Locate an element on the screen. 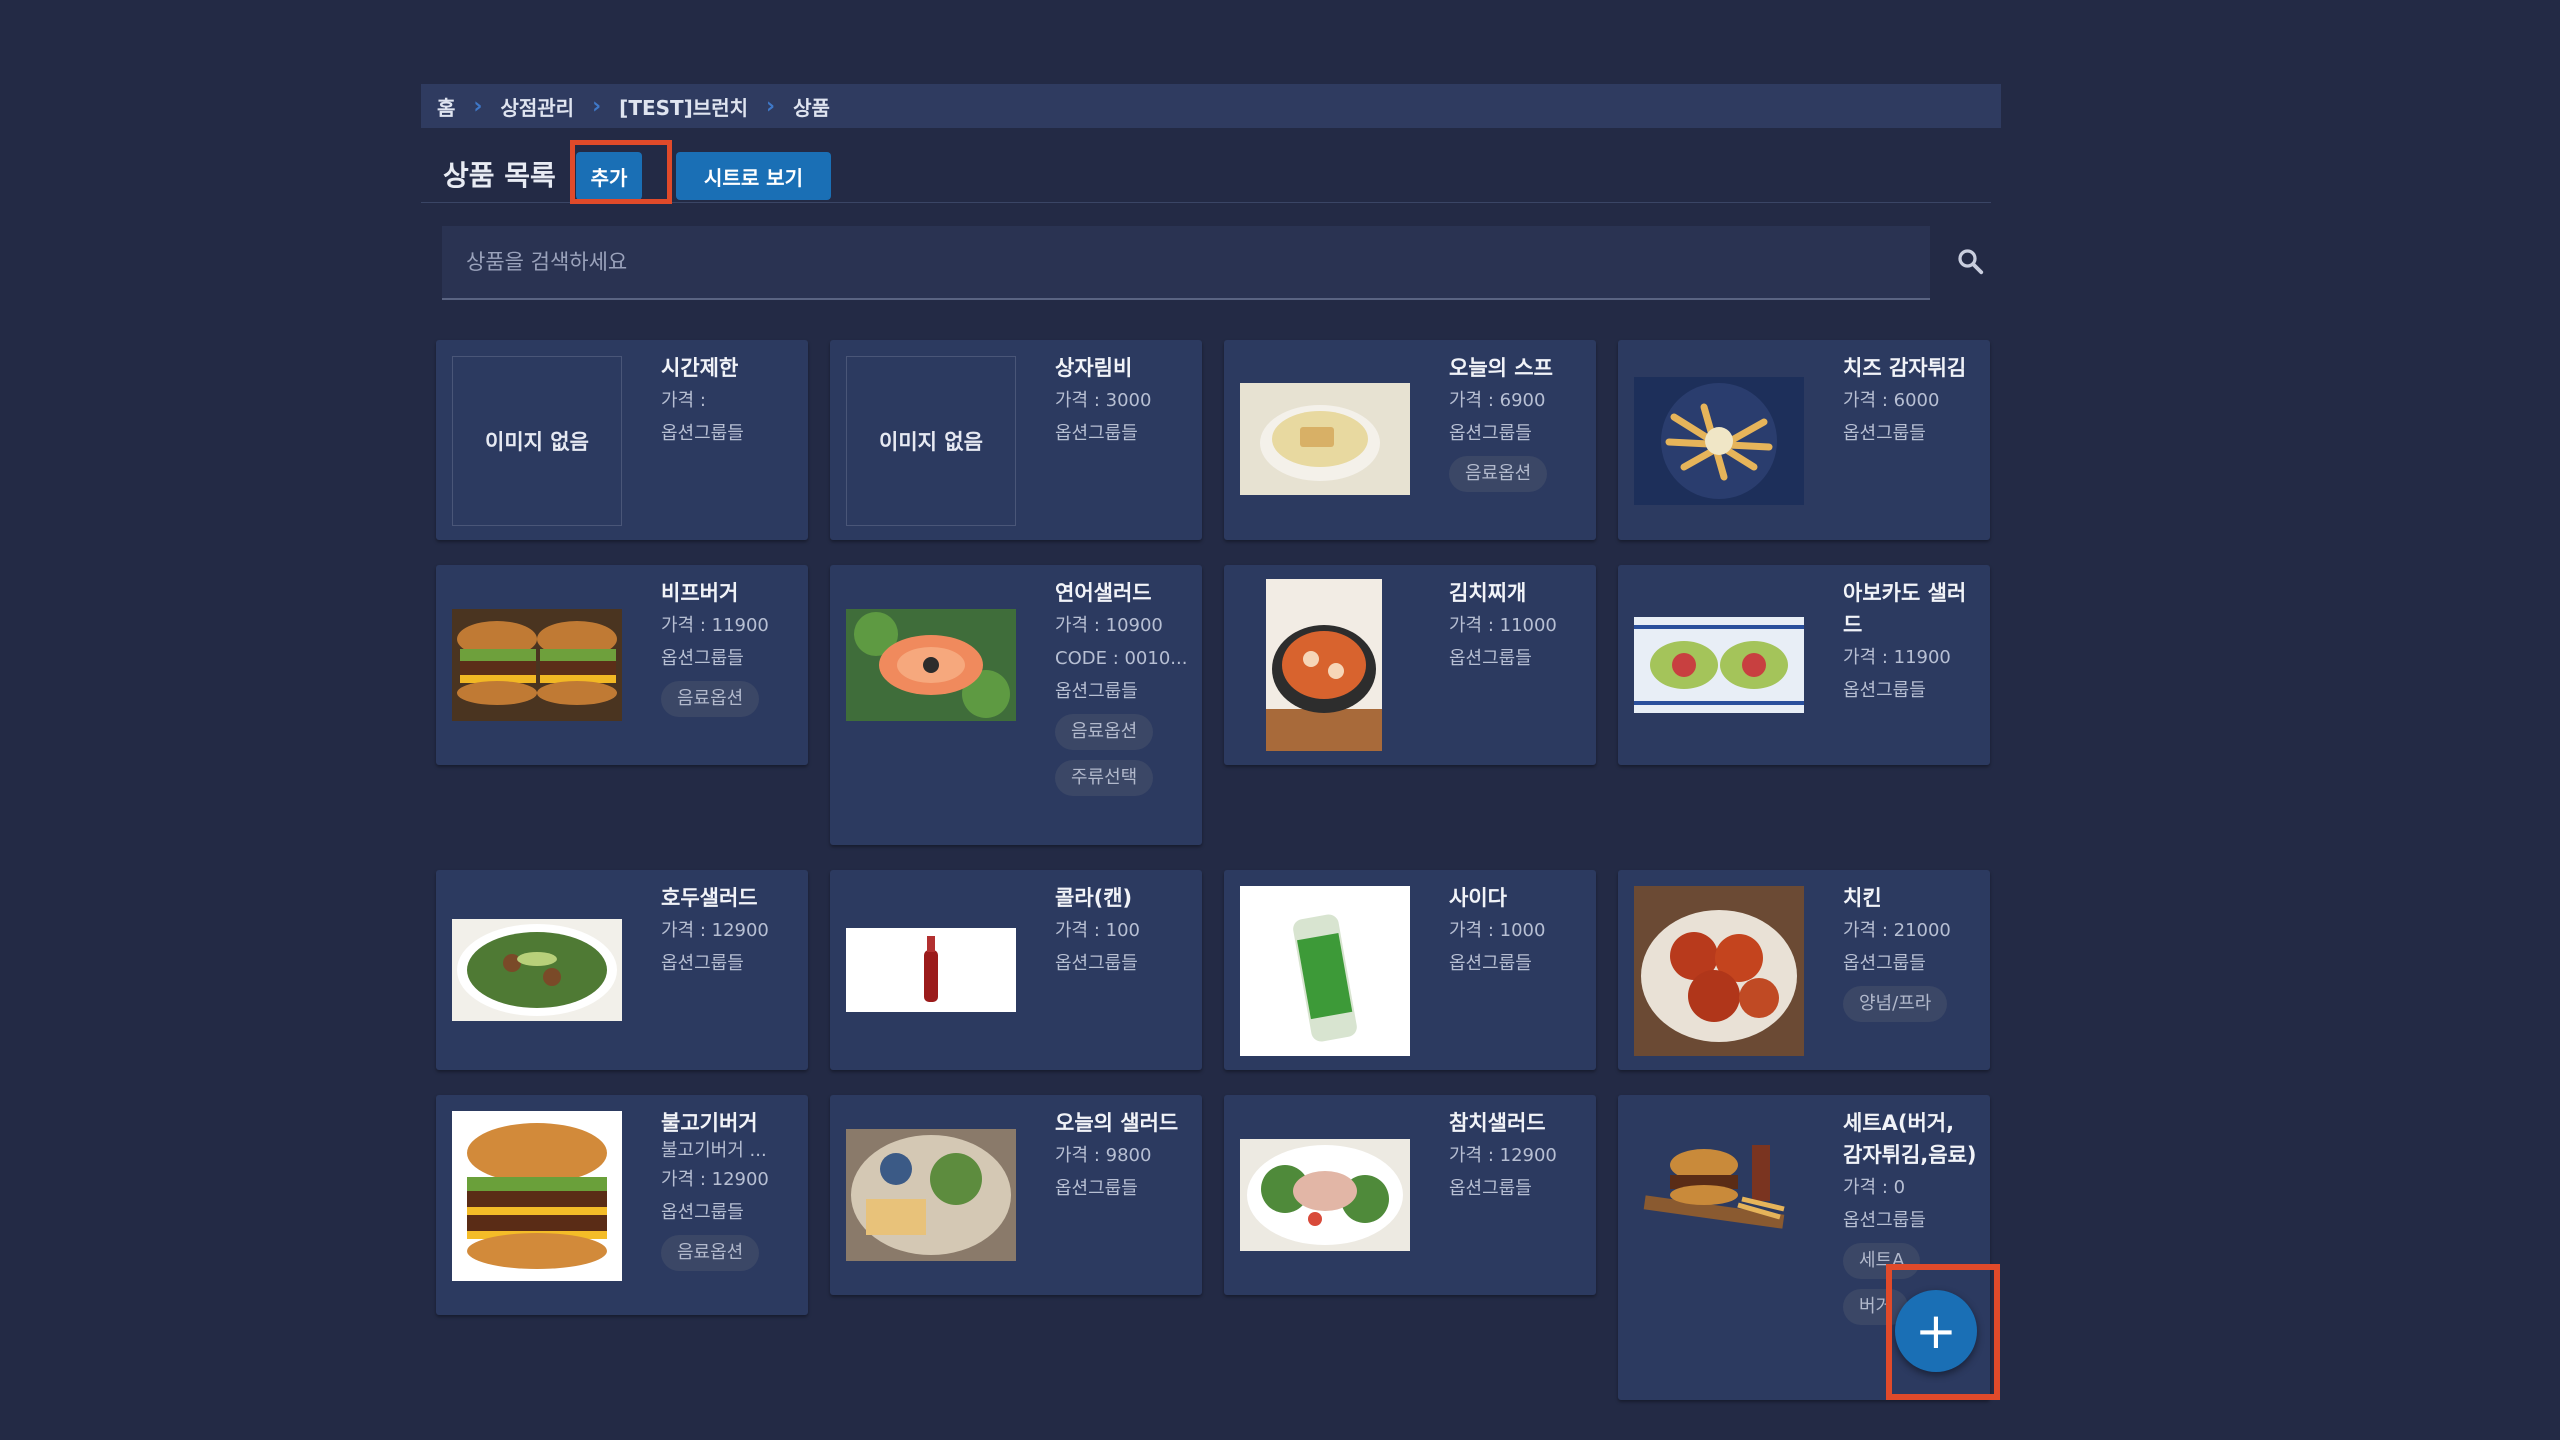 This screenshot has height=1440, width=2560. bulgogi-burger-image is located at coordinates (537, 1196).